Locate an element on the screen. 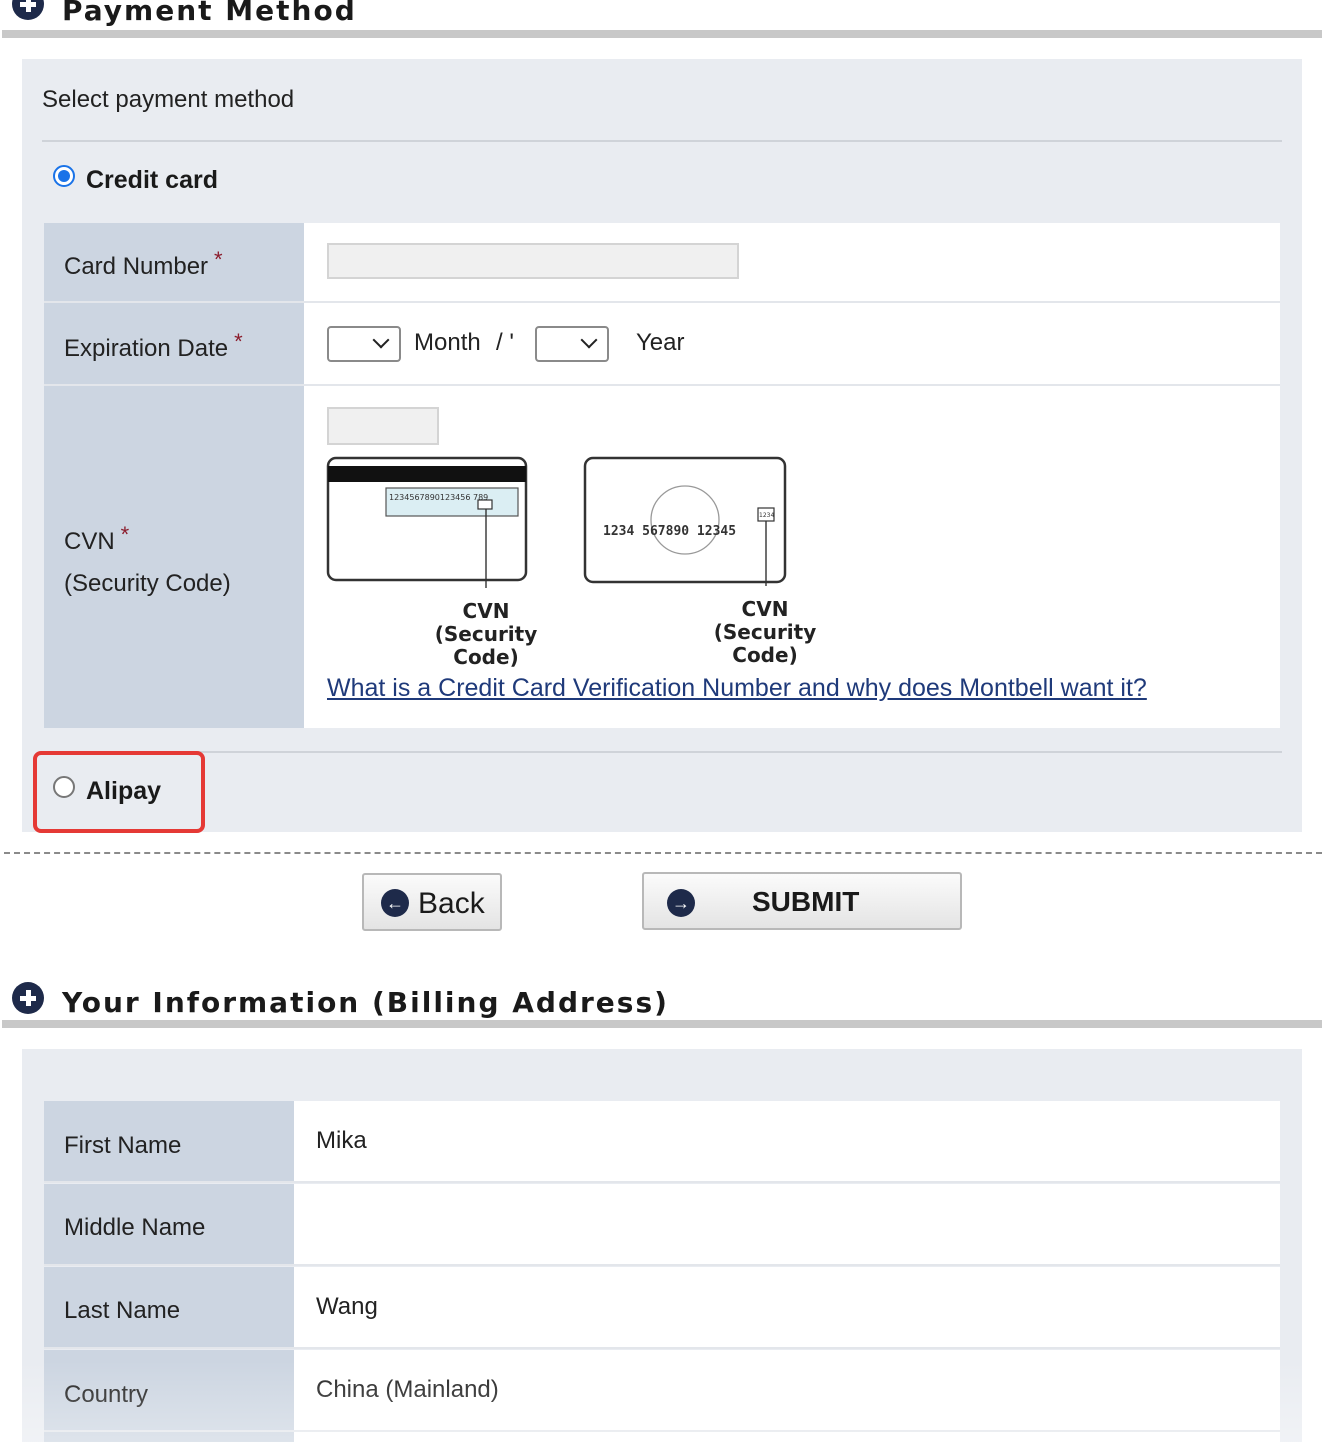 The image size is (1330, 1442). year-label: Year is located at coordinates (660, 342).